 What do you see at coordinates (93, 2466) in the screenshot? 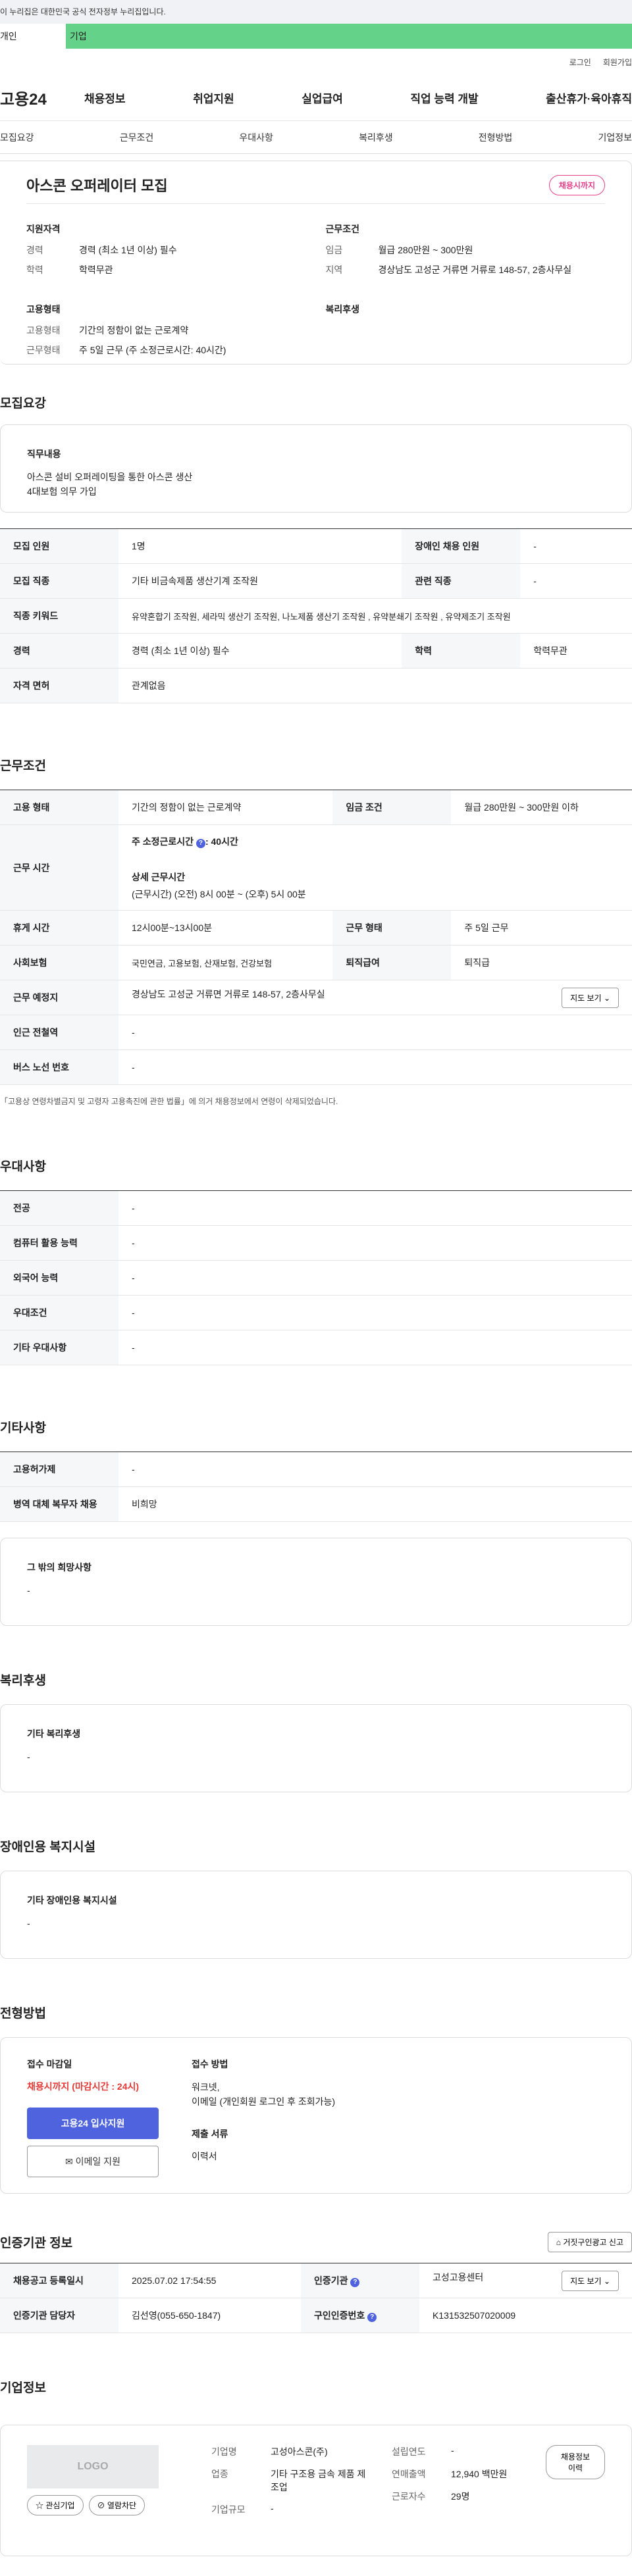
I see `company-logo: LOGO` at bounding box center [93, 2466].